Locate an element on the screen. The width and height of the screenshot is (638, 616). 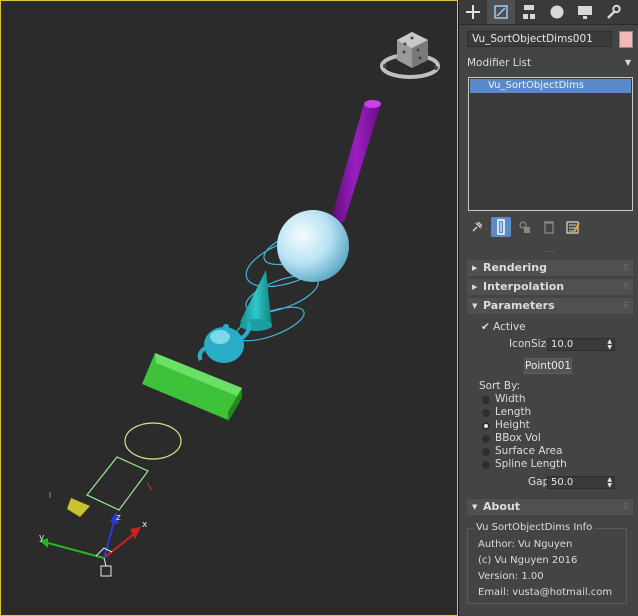
svg-text: z is located at coordinates (118, 518).